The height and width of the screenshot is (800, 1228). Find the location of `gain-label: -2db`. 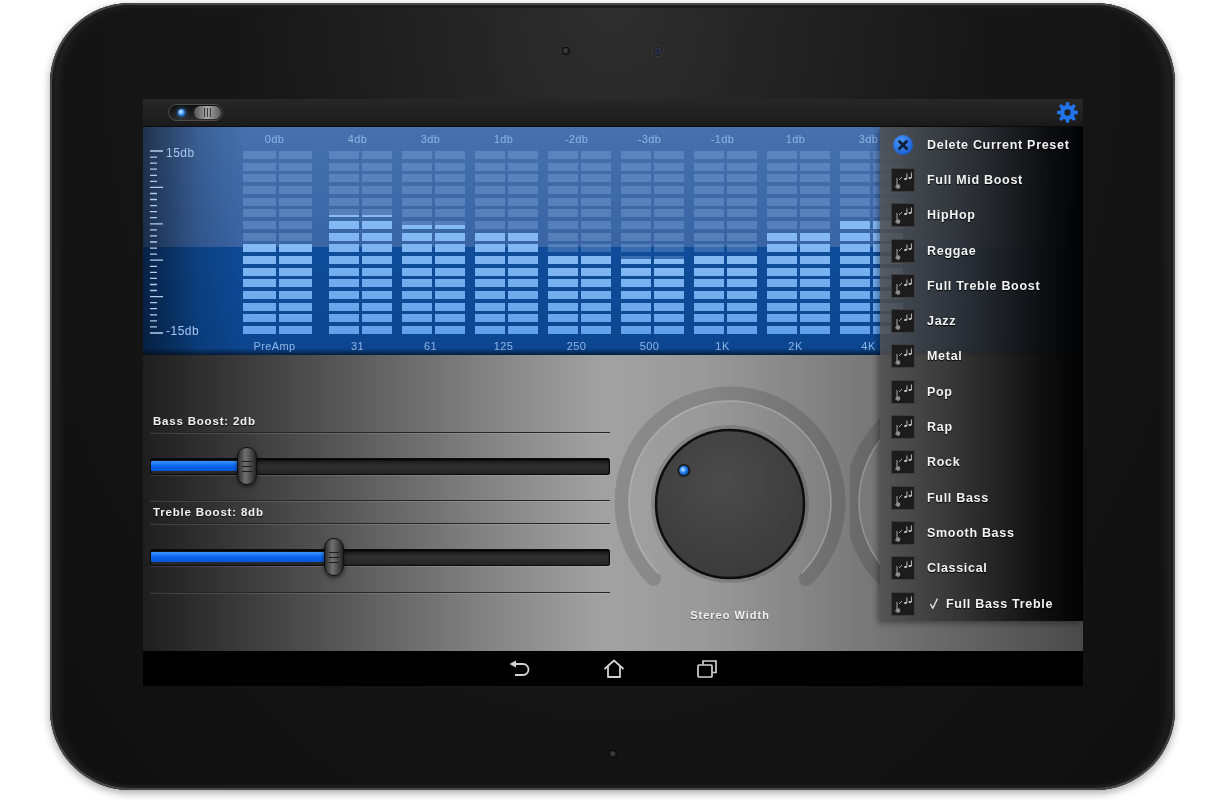

gain-label: -2db is located at coordinates (576, 139).